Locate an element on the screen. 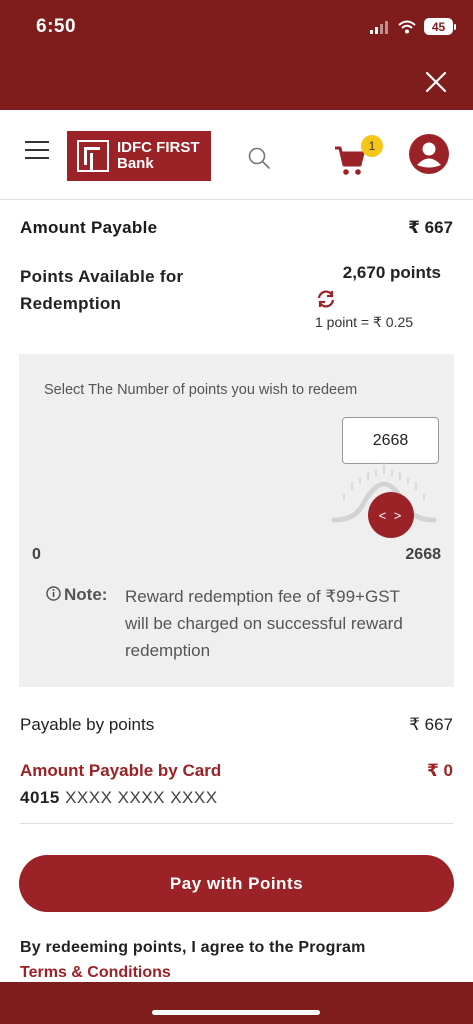 The height and width of the screenshot is (1024, 473). amount-payable-label: Amount Payable is located at coordinates (89, 227).